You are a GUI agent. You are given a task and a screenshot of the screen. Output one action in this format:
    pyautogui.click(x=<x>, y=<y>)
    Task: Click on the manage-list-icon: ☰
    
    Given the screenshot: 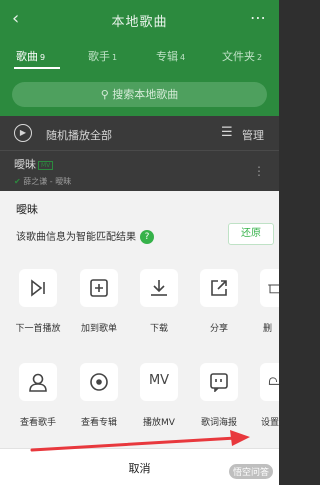 What is the action you would take?
    pyautogui.click(x=227, y=132)
    